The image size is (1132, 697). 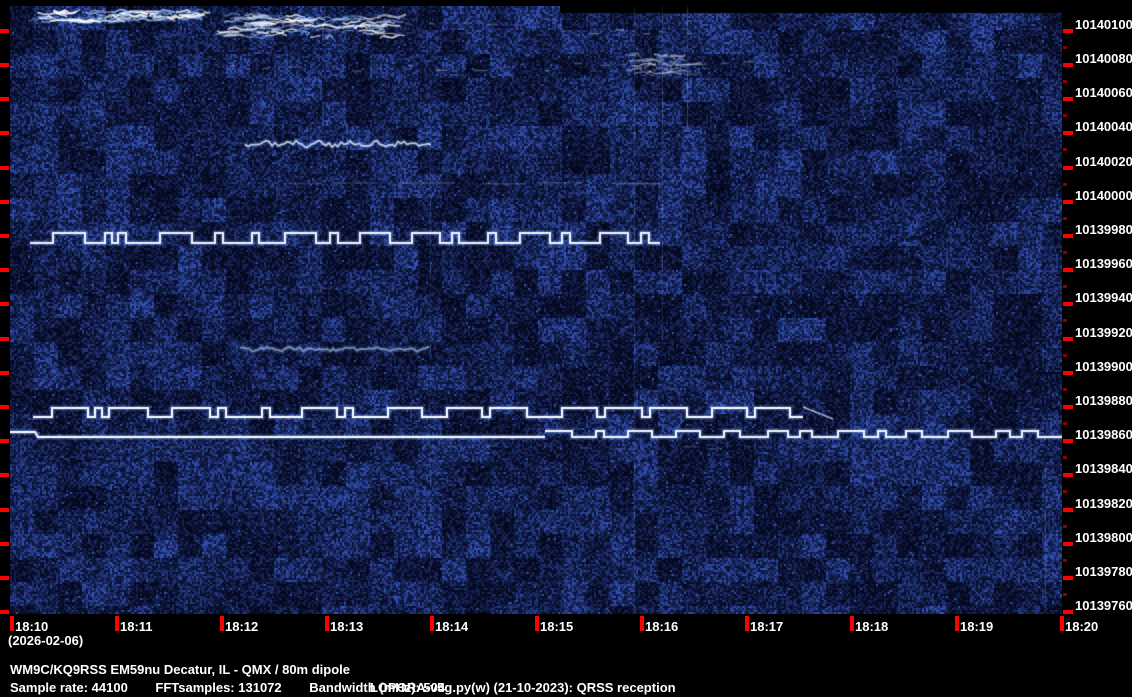 I want to click on freq-tick-label: 10139840, so click(x=1103, y=468).